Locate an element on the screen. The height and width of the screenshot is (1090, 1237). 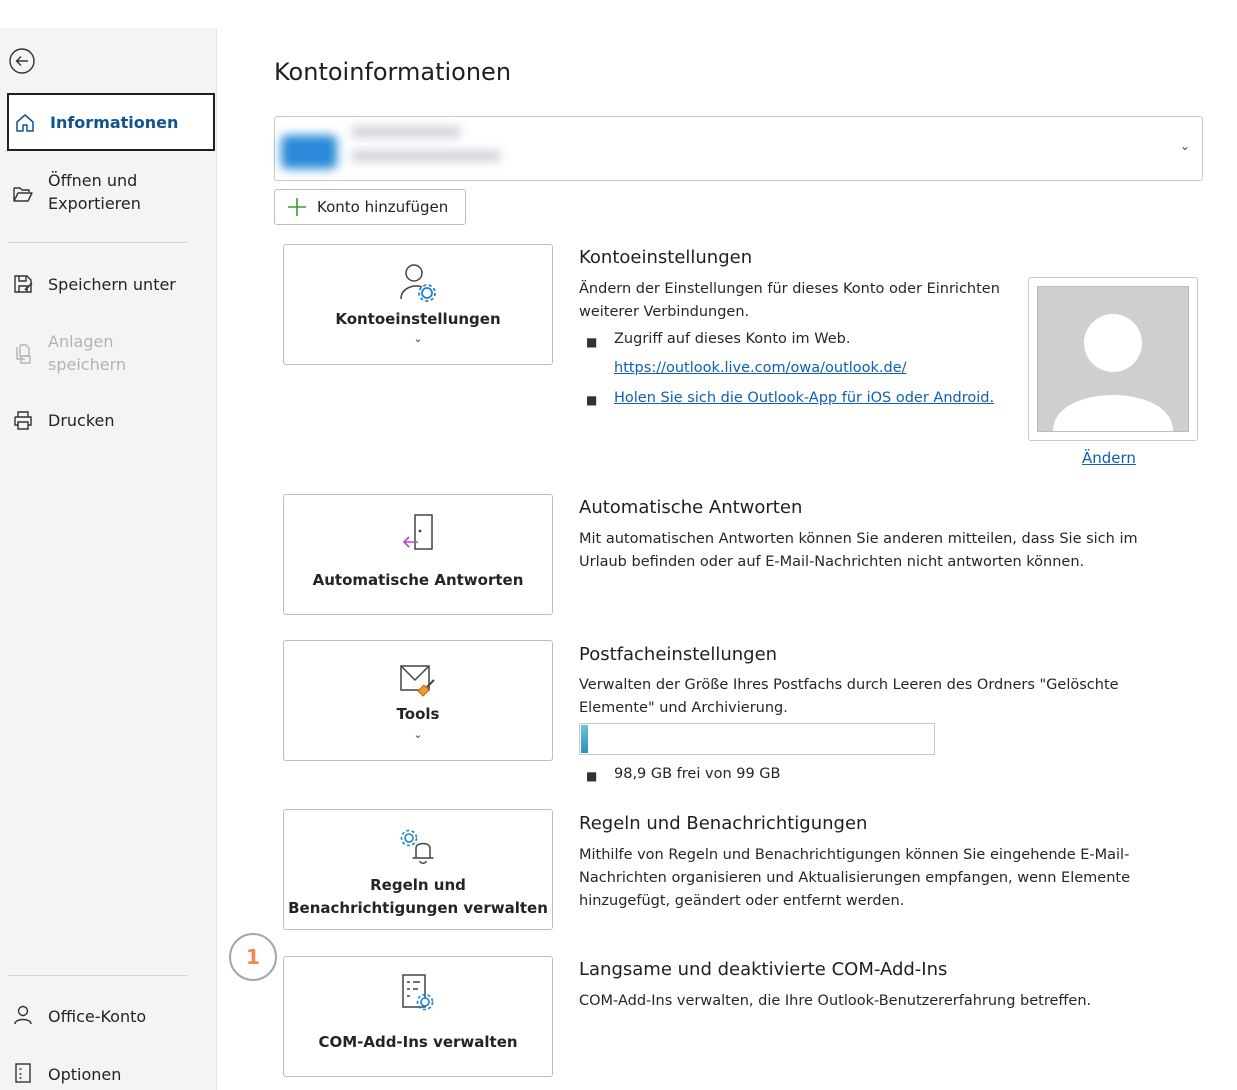
storage-text: 98,9 GB frei von 99 GB is located at coordinates (697, 774).